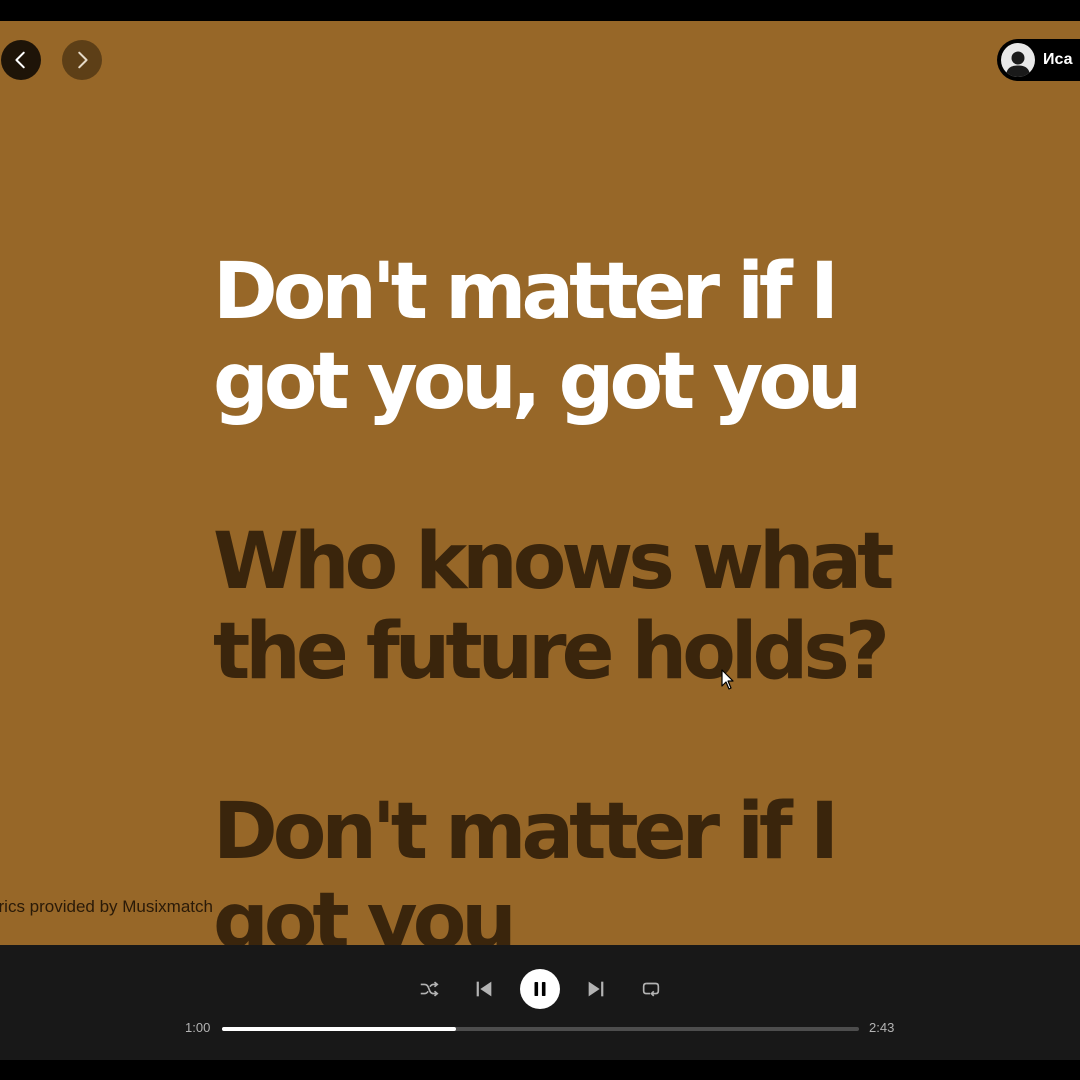  Describe the element at coordinates (198, 1027) in the screenshot. I see `elapsed-time: 1:00` at that location.